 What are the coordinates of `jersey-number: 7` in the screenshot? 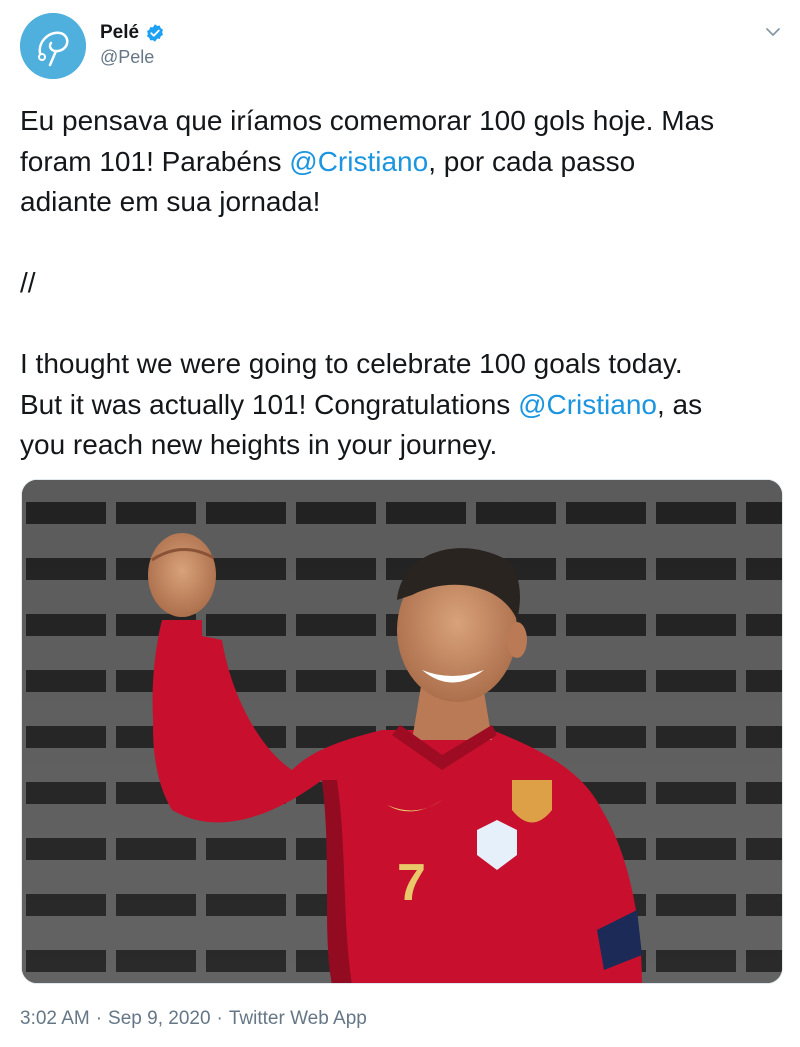 It's located at (411, 883).